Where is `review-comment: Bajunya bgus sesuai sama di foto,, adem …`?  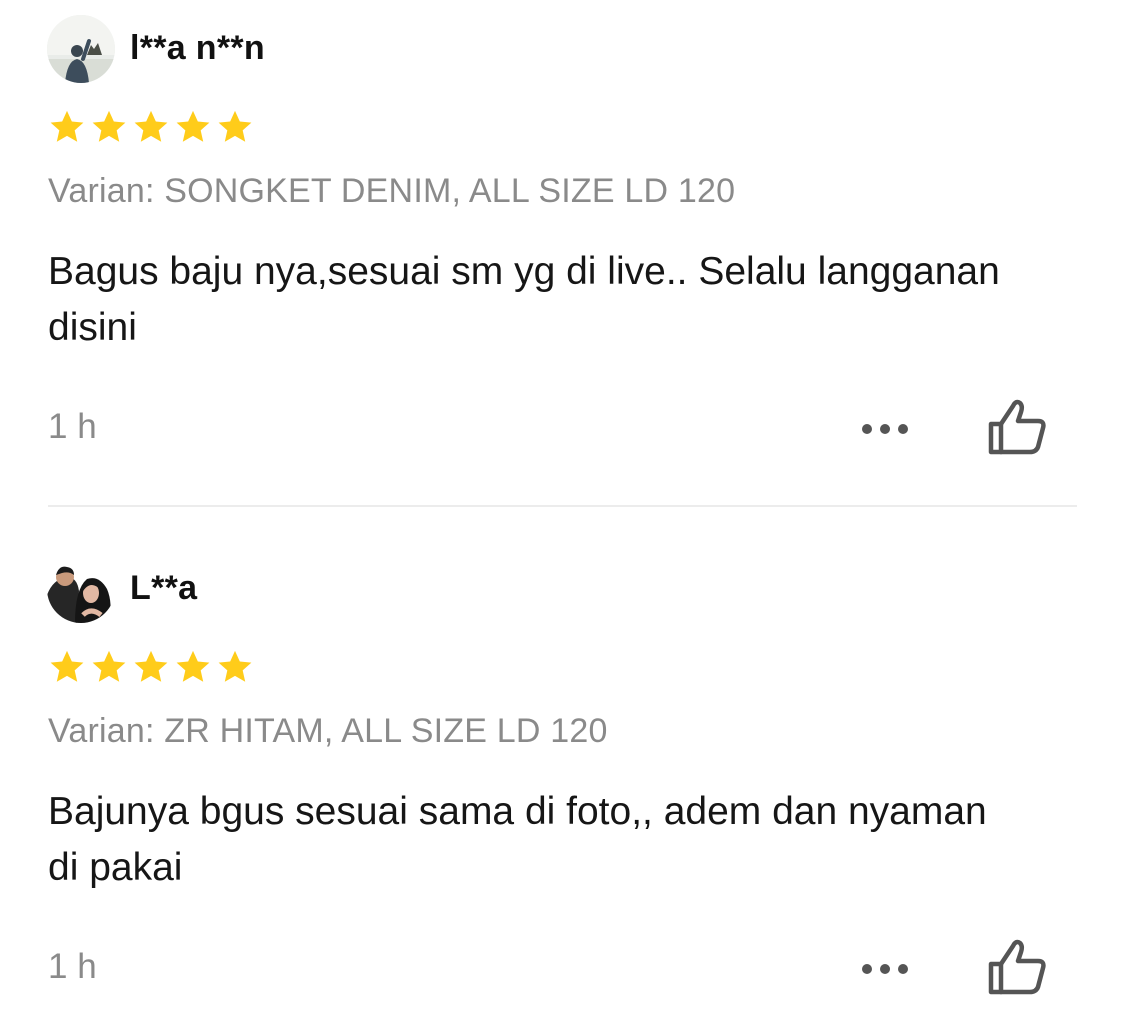 review-comment: Bajunya bgus sesuai sama di foto,, adem … is located at coordinates (517, 839).